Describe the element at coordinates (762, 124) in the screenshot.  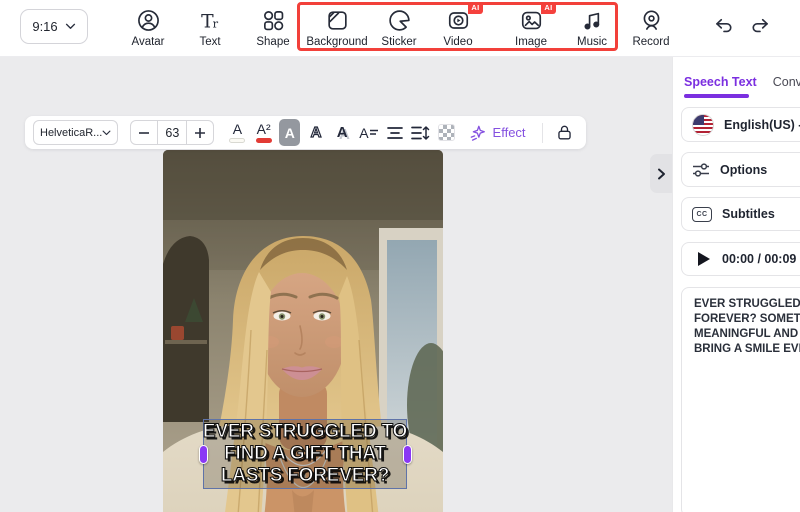
I see `voice-language-value: English(US) - Av` at that location.